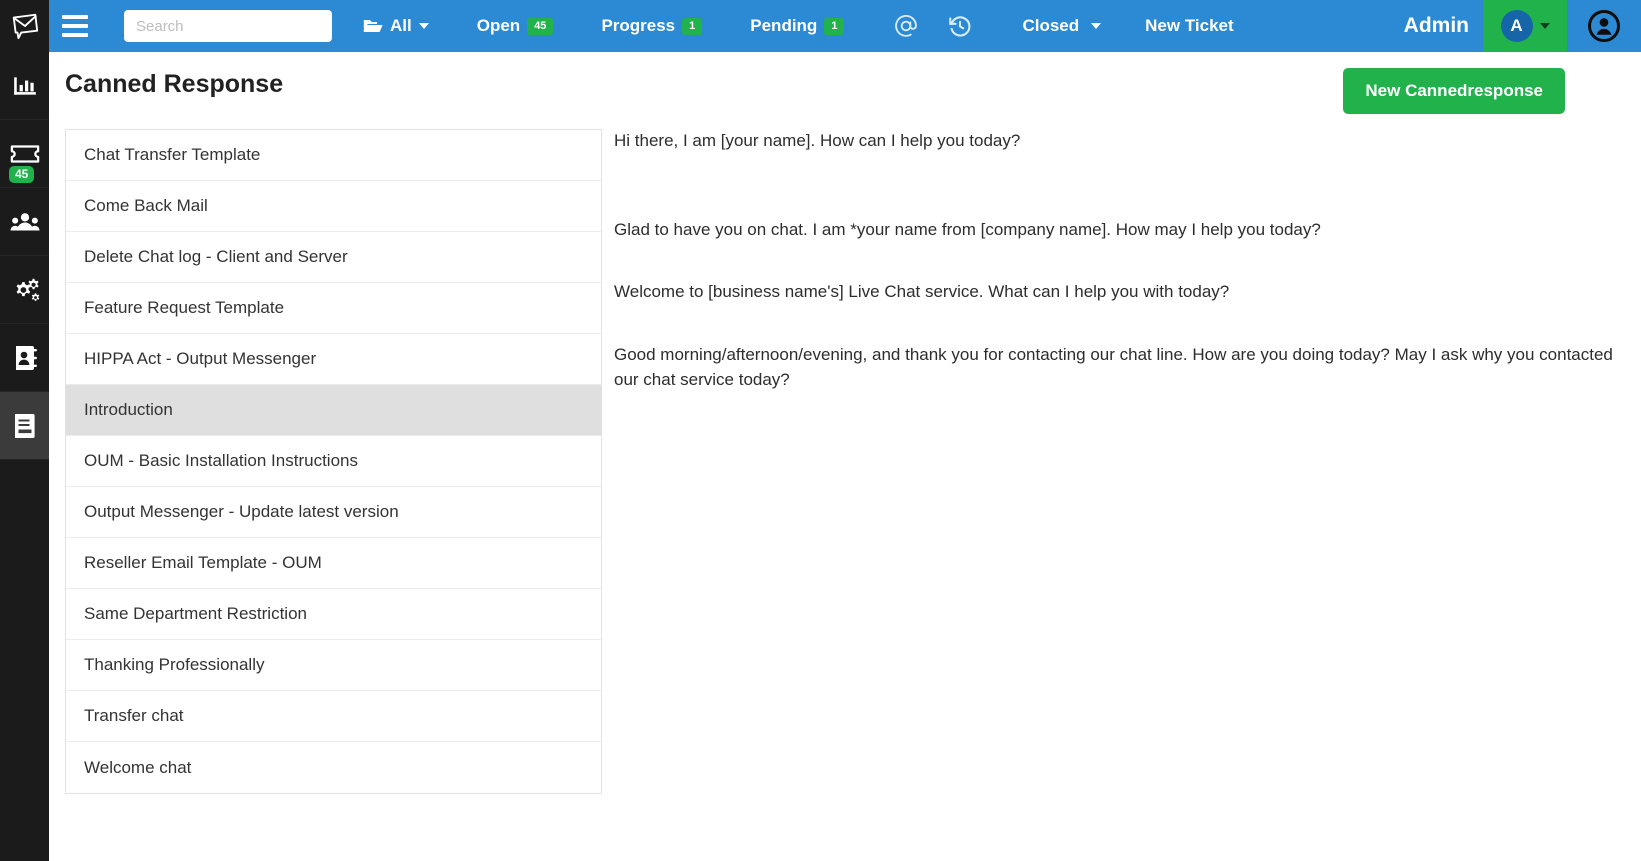 This screenshot has width=1641, height=861. I want to click on hamburger-icon, so click(75, 26).